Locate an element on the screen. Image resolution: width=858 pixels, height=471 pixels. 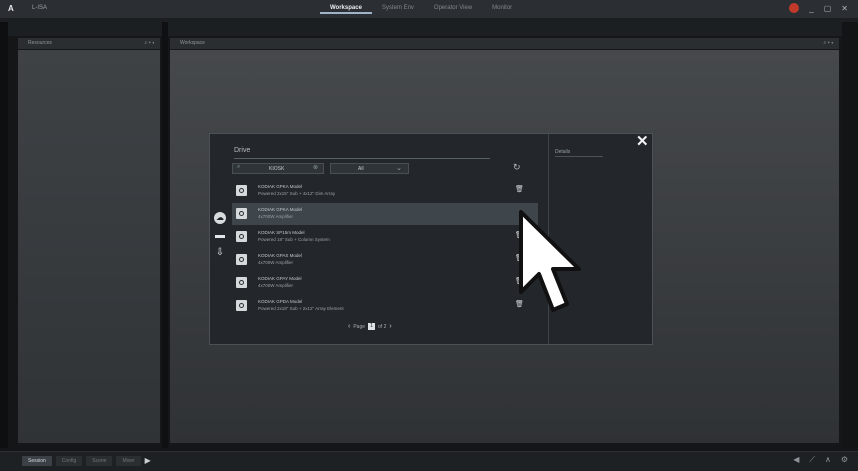
workspace-panel-header: Workspace ⌕ ▾ ◂ is located at coordinates (504, 43).